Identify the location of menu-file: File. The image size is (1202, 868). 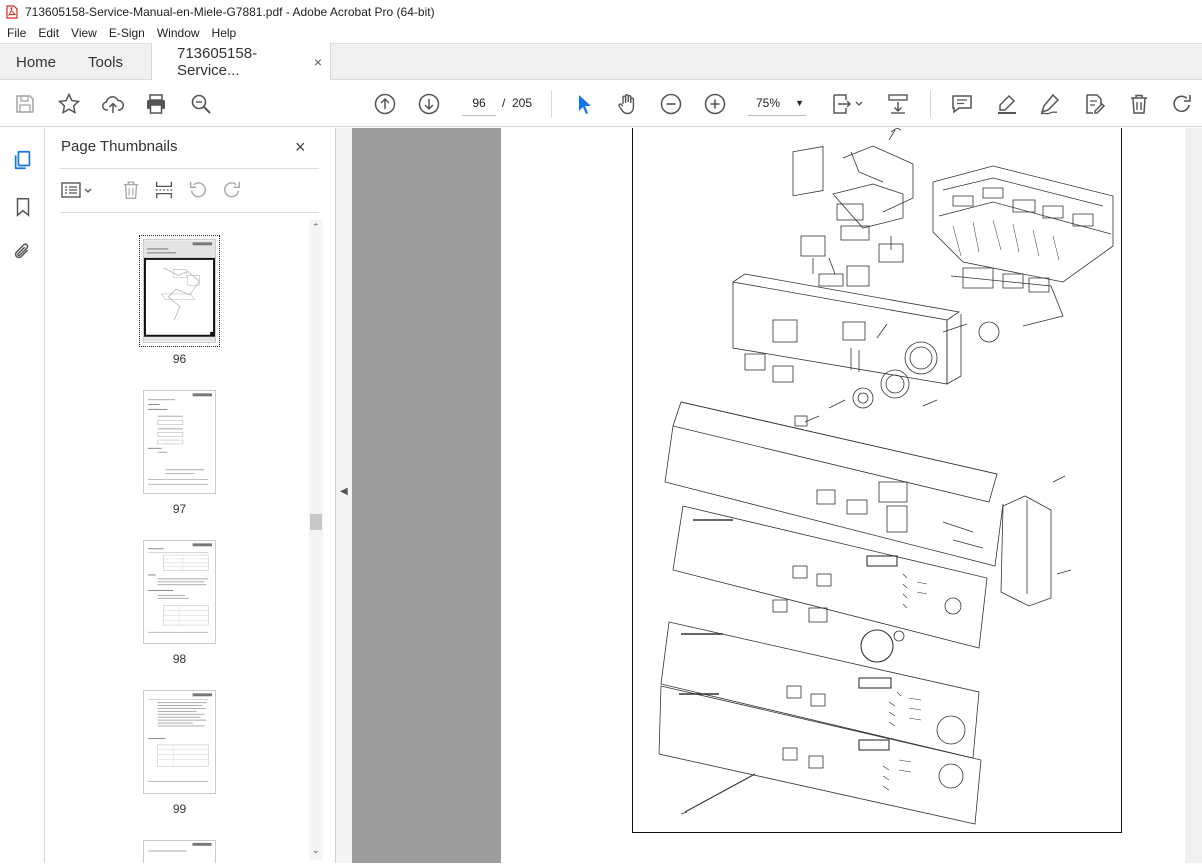
(16, 33).